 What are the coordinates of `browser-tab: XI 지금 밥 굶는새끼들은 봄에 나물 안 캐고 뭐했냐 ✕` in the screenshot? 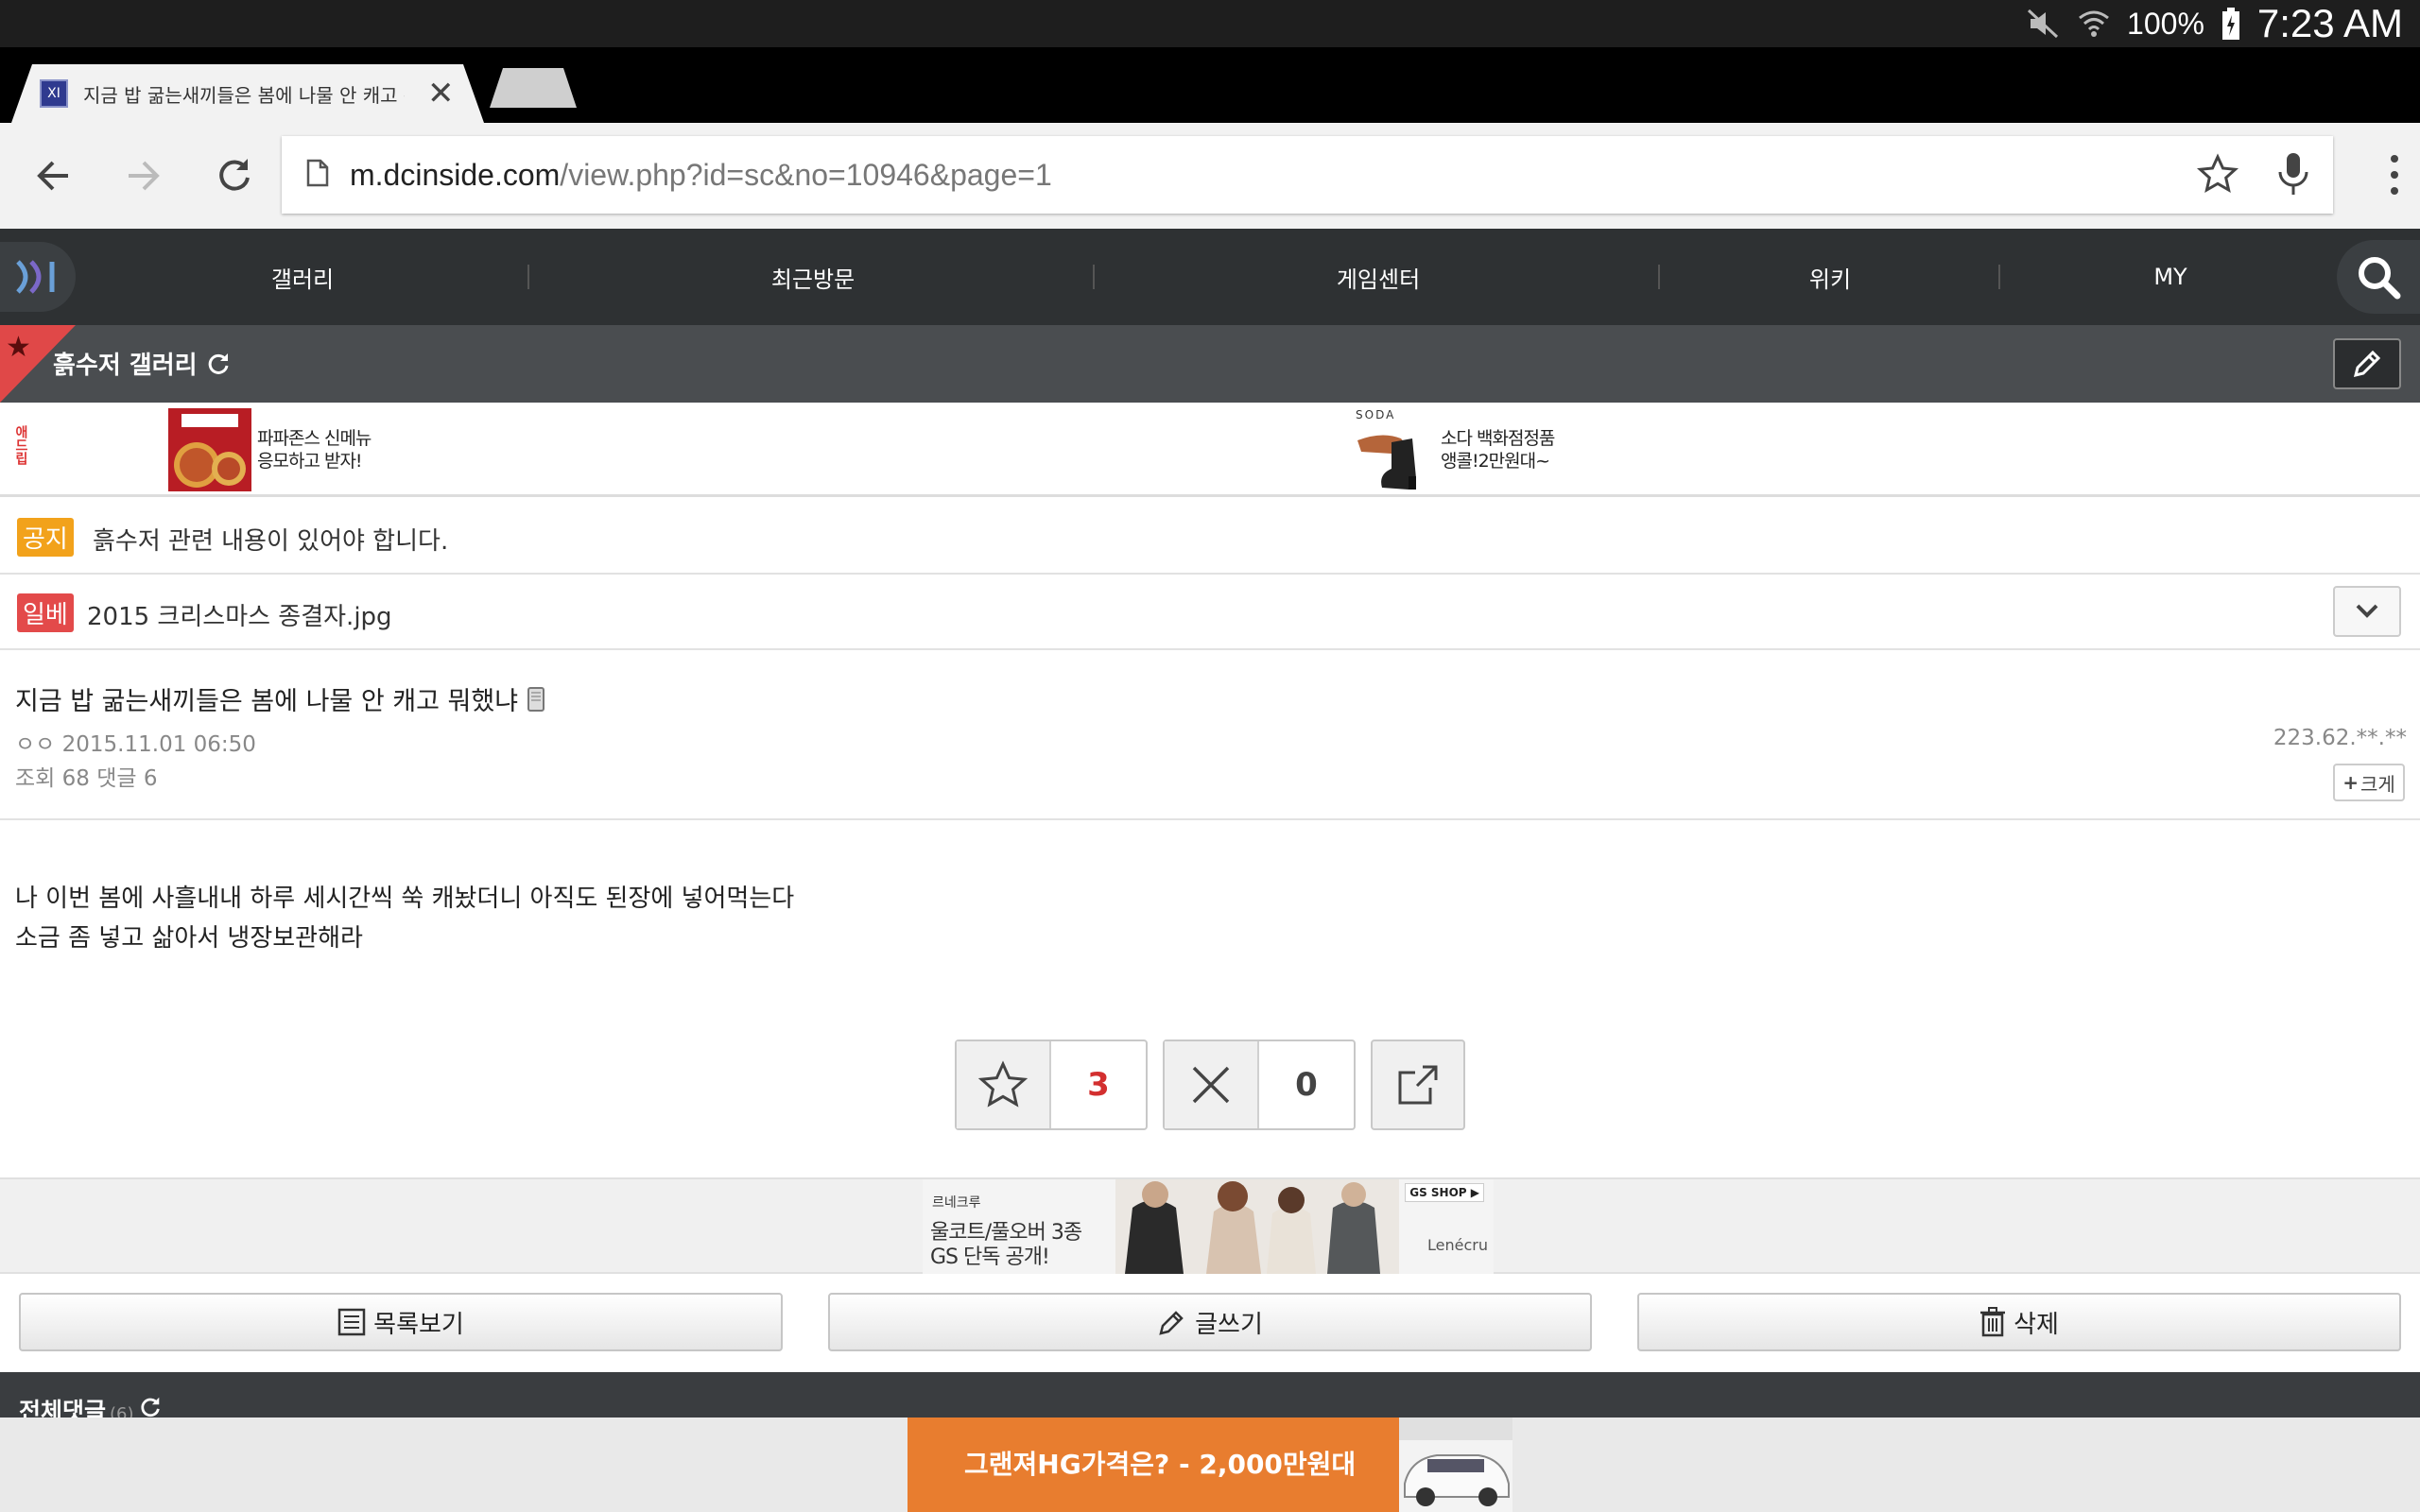 It's located at (247, 93).